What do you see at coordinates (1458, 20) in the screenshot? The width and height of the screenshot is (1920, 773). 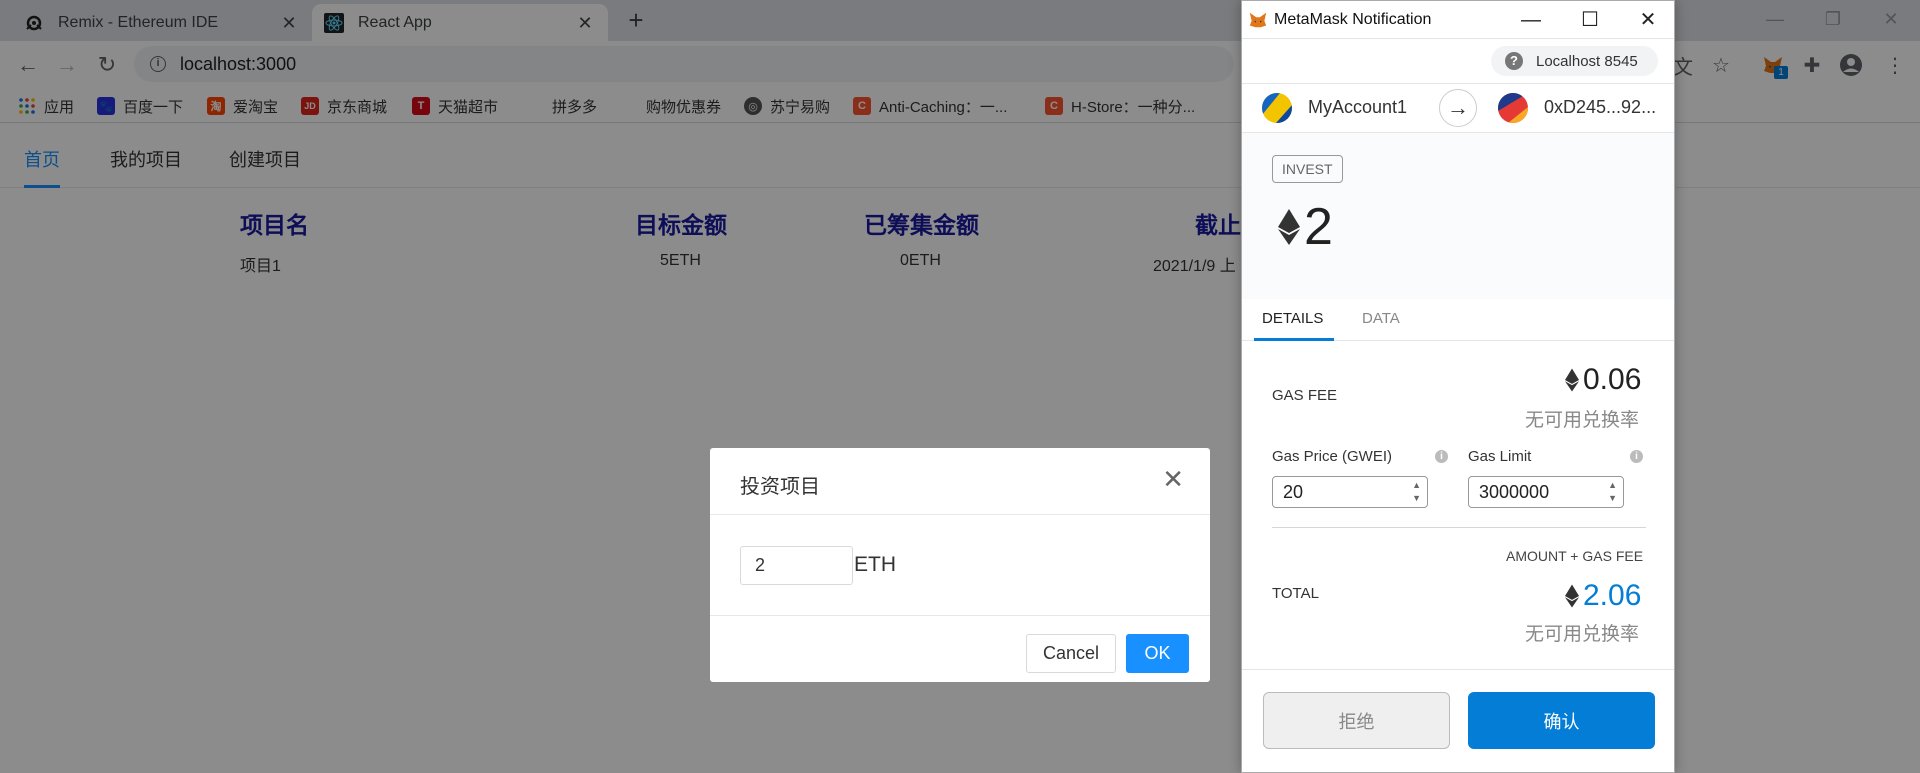 I see `metamask-titlebar: MetaMask Notification — ☐ ✕` at bounding box center [1458, 20].